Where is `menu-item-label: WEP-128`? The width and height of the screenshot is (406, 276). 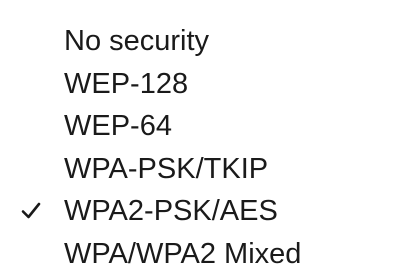 menu-item-label: WEP-128 is located at coordinates (126, 83).